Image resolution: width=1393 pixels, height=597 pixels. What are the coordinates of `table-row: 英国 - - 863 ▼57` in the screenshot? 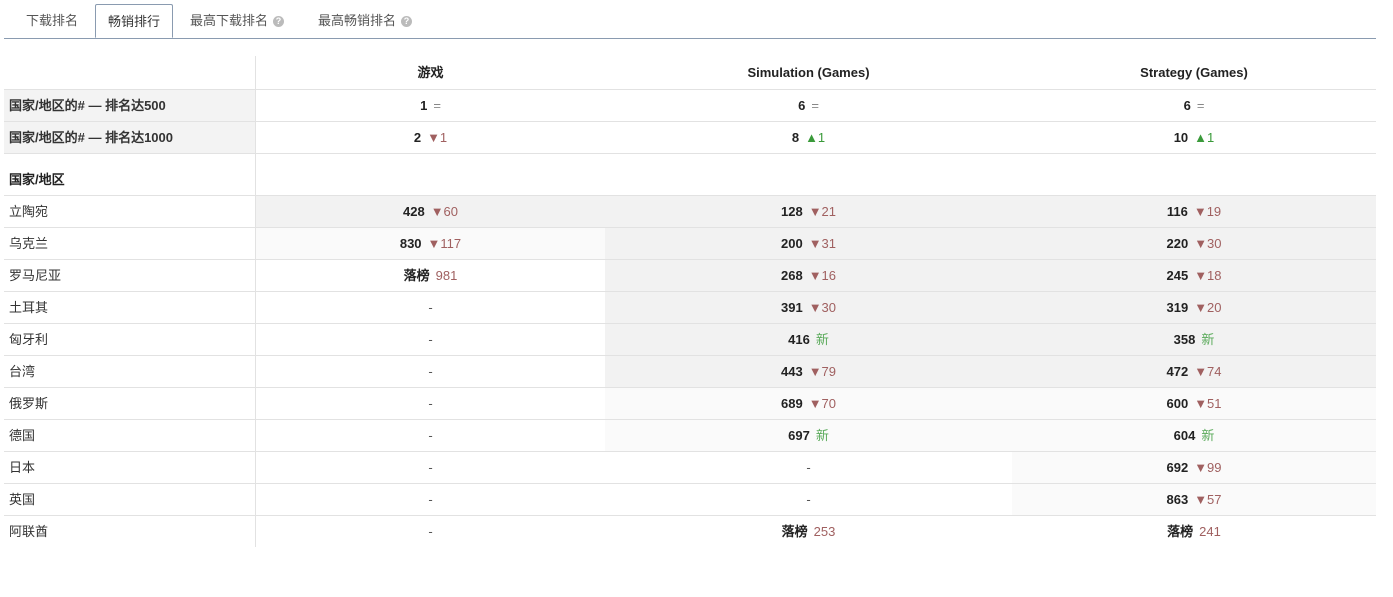 It's located at (690, 500).